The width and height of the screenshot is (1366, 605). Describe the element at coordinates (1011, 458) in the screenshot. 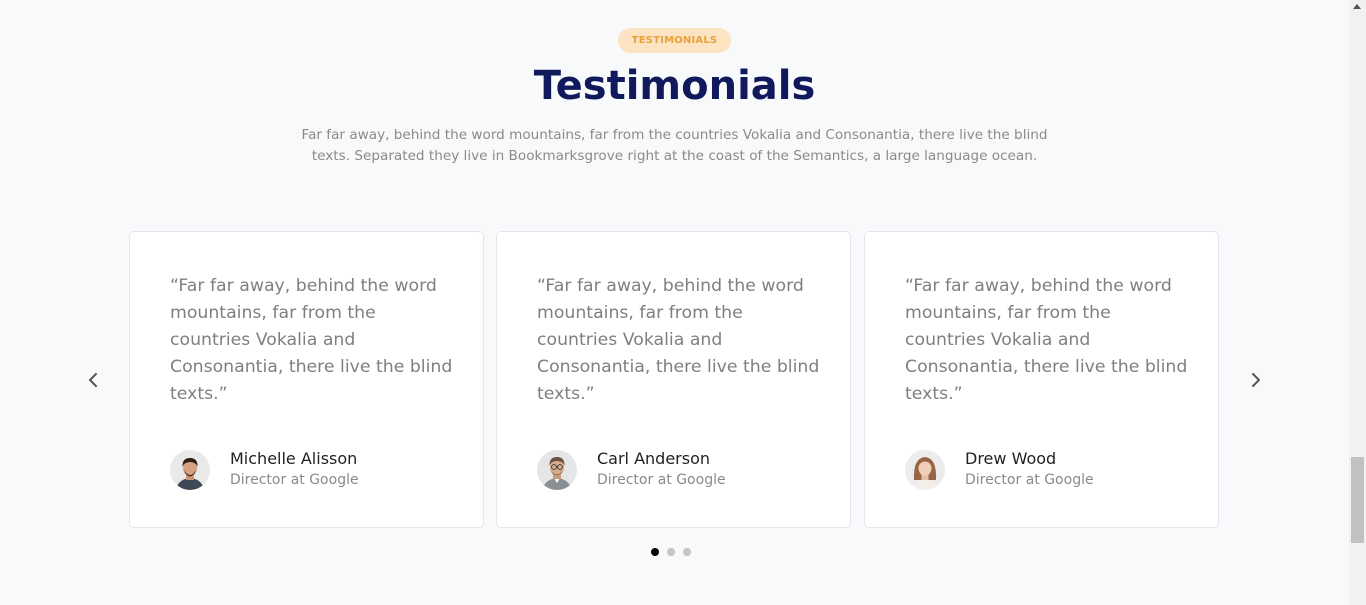

I see `author-name: Drew Wood` at that location.